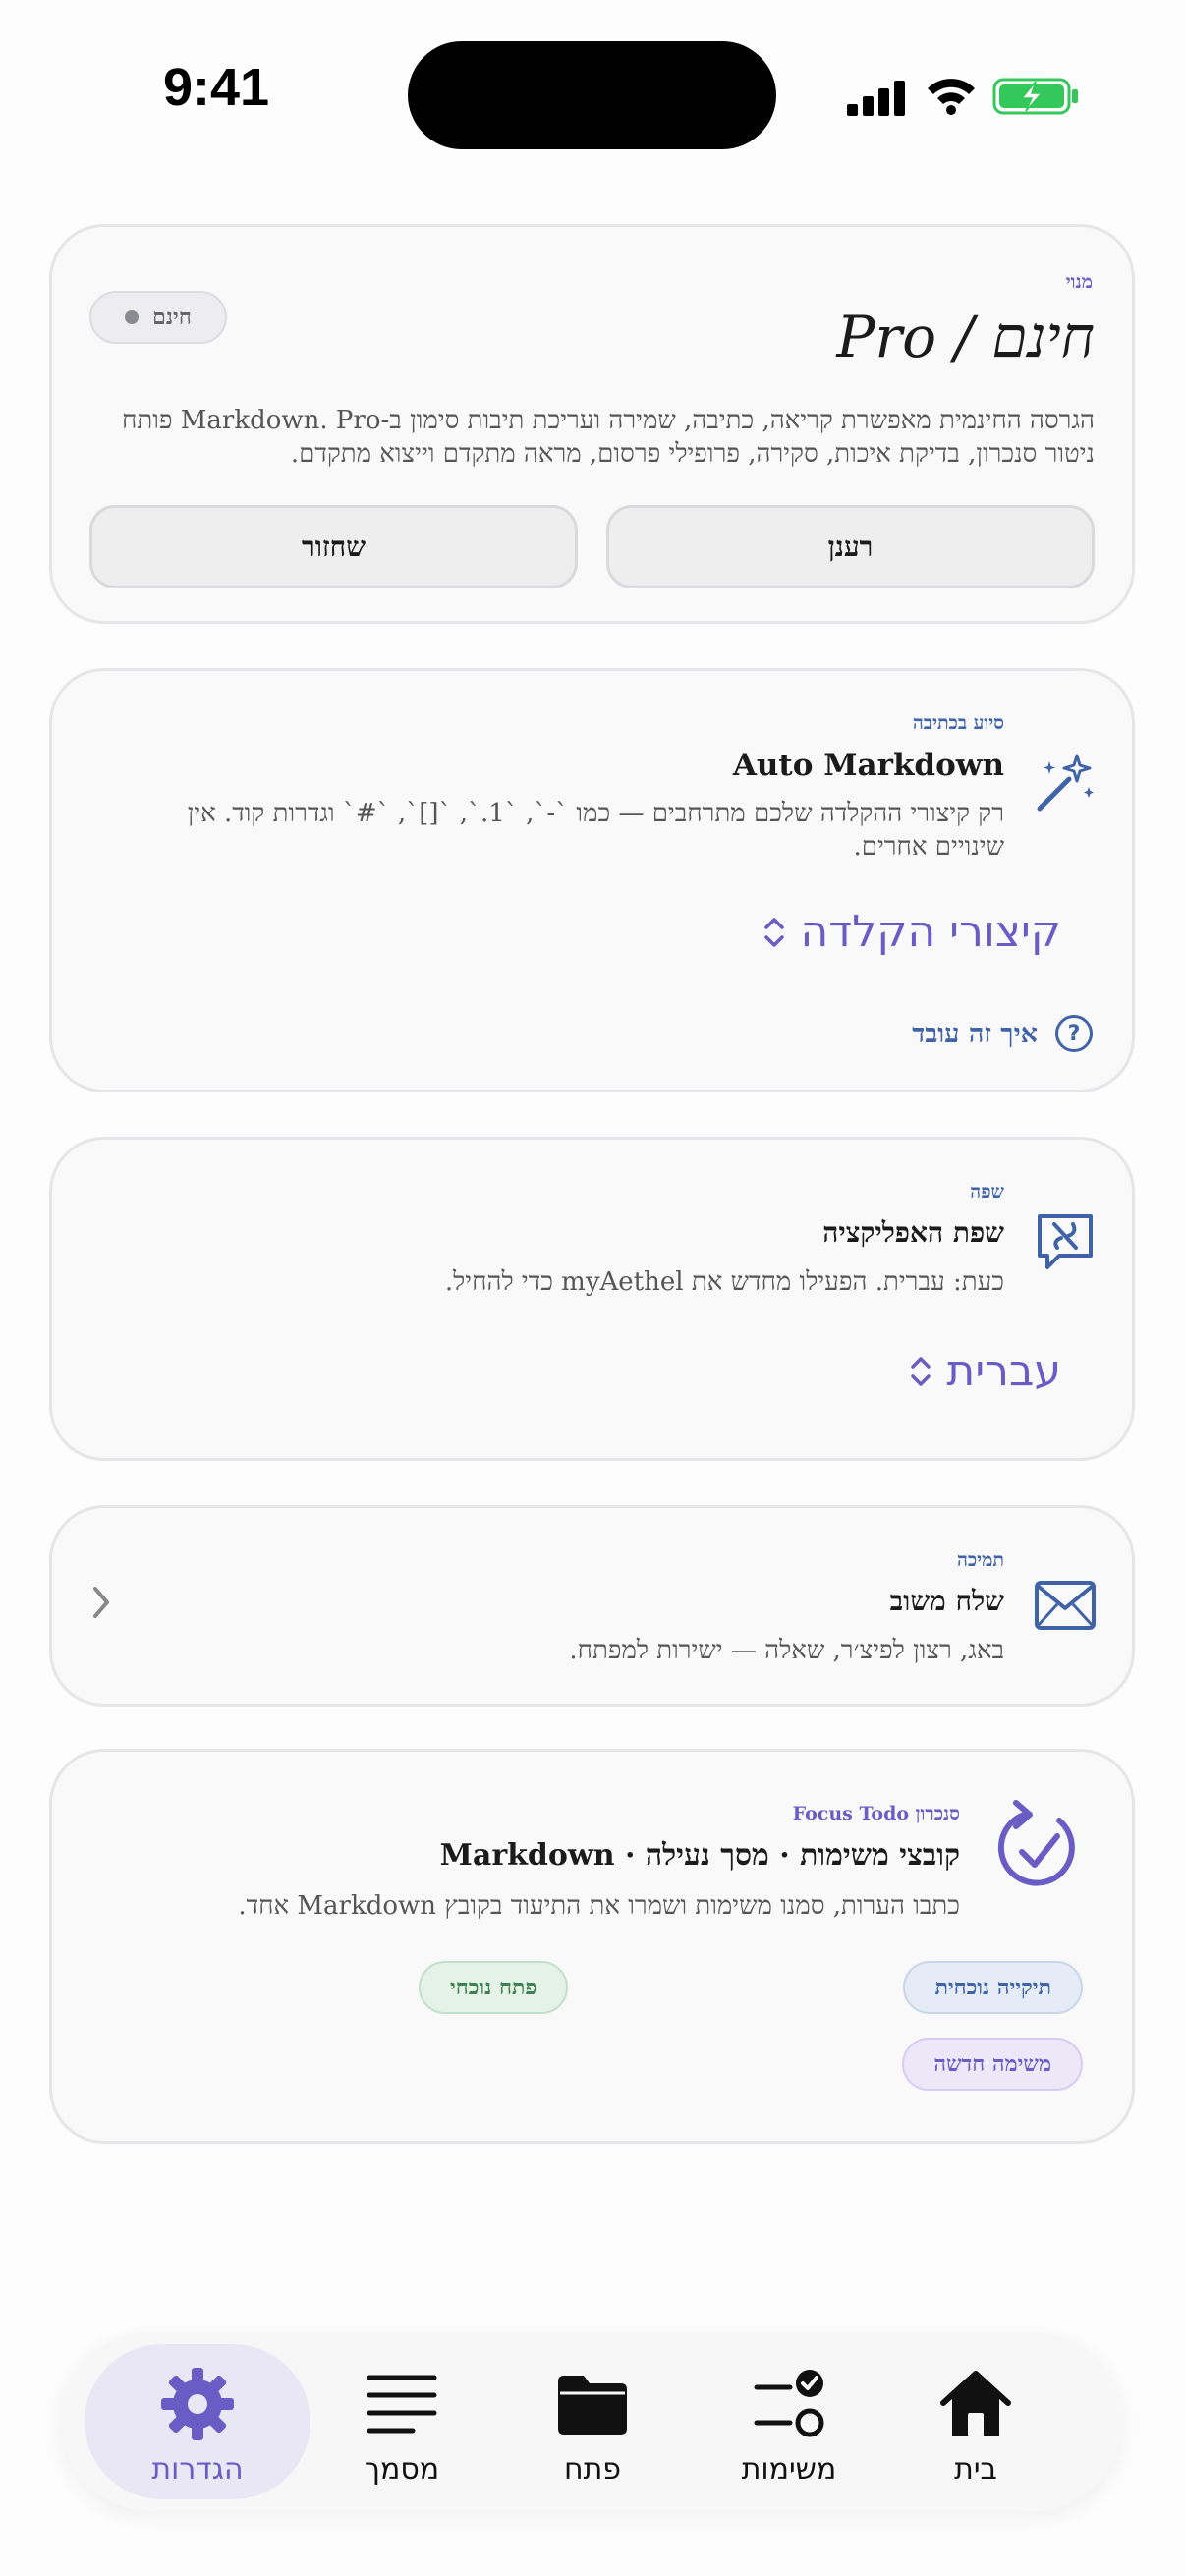  Describe the element at coordinates (913, 1232) in the screenshot. I see `app-language-title: שפת האפליקציה` at that location.